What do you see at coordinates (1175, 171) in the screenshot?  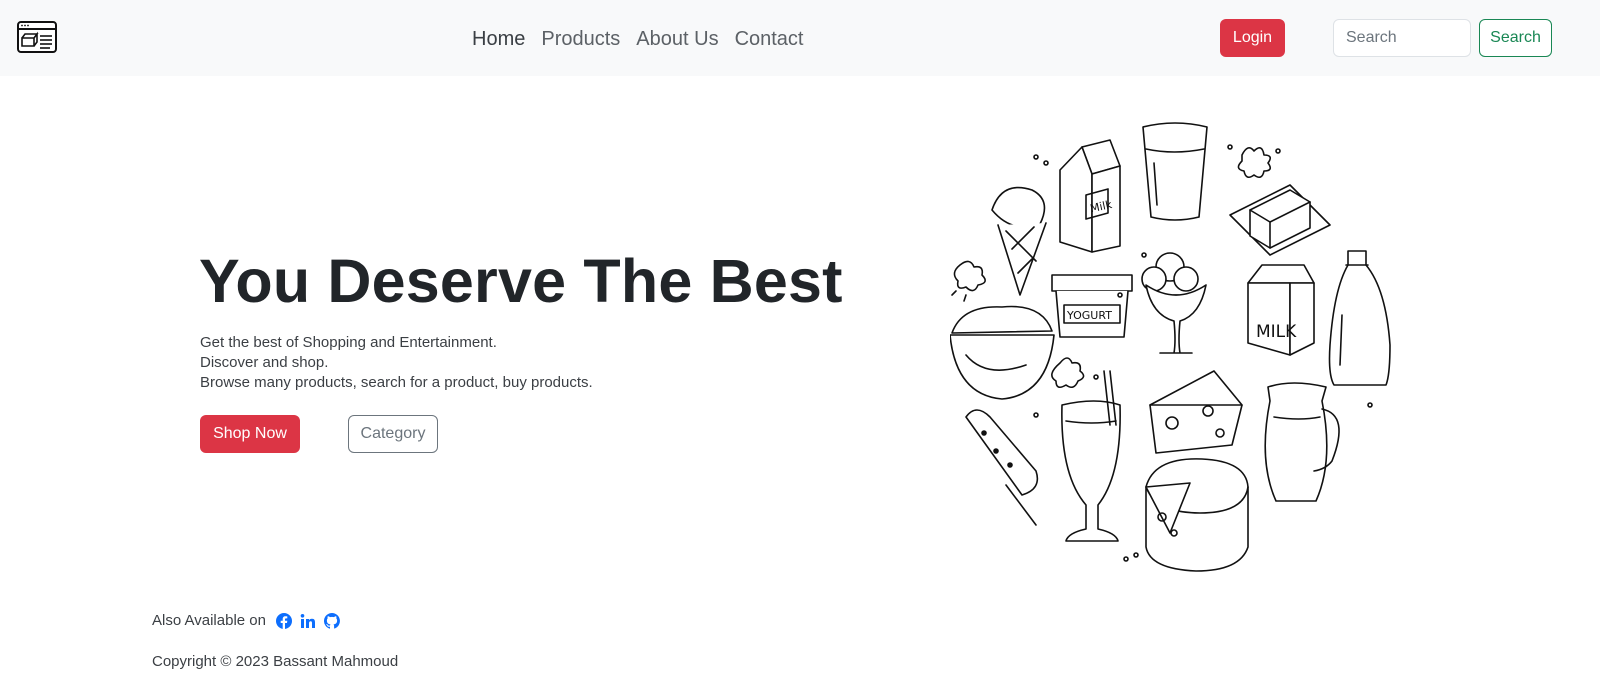 I see `glass-icon` at bounding box center [1175, 171].